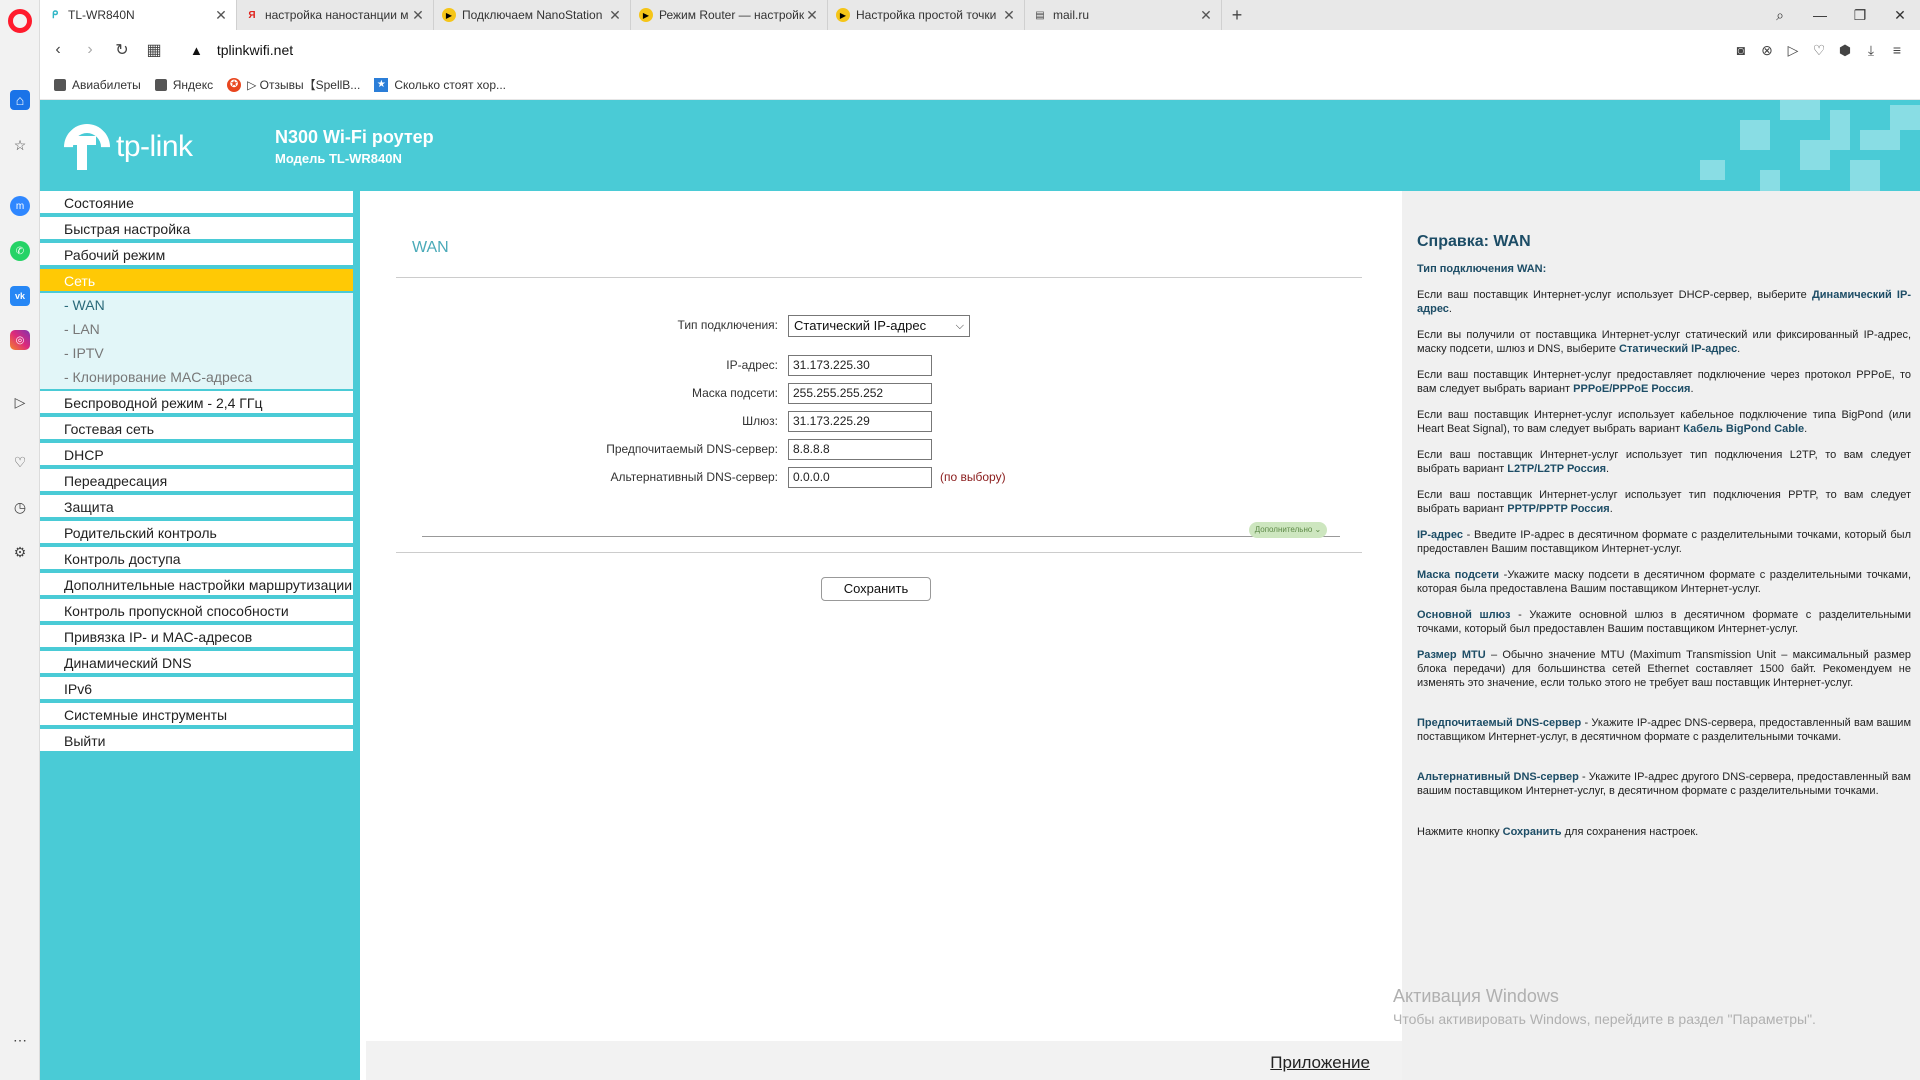 This screenshot has width=1920, height=1080. I want to click on tplink-favicon-icon: ᑭ, so click(55, 15).